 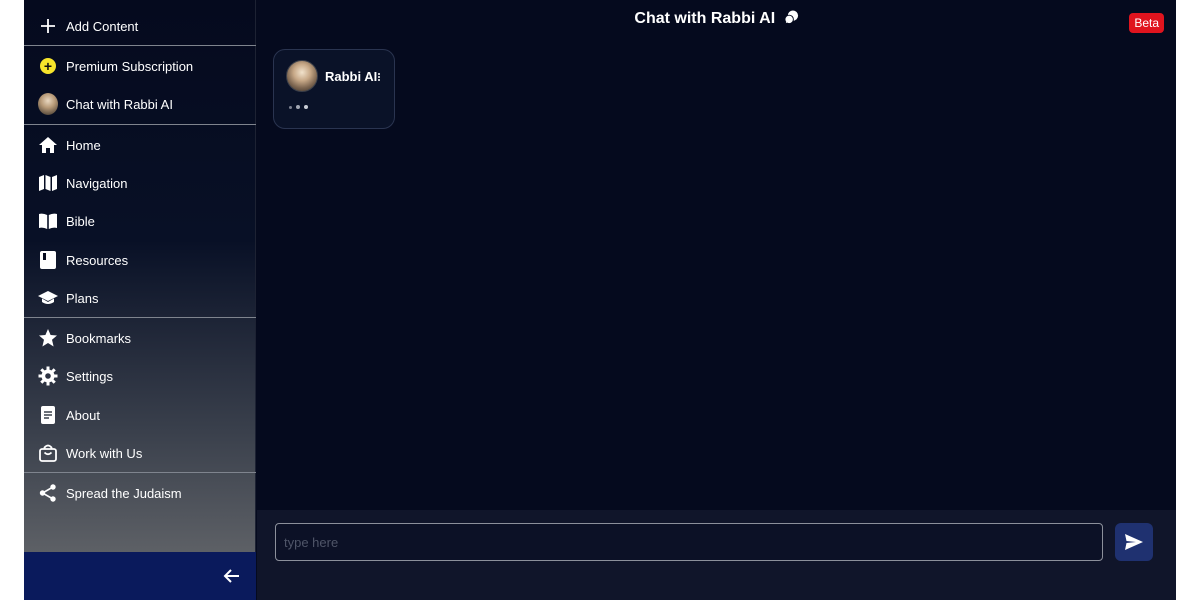 I want to click on sidebar-footer, so click(x=140, y=576).